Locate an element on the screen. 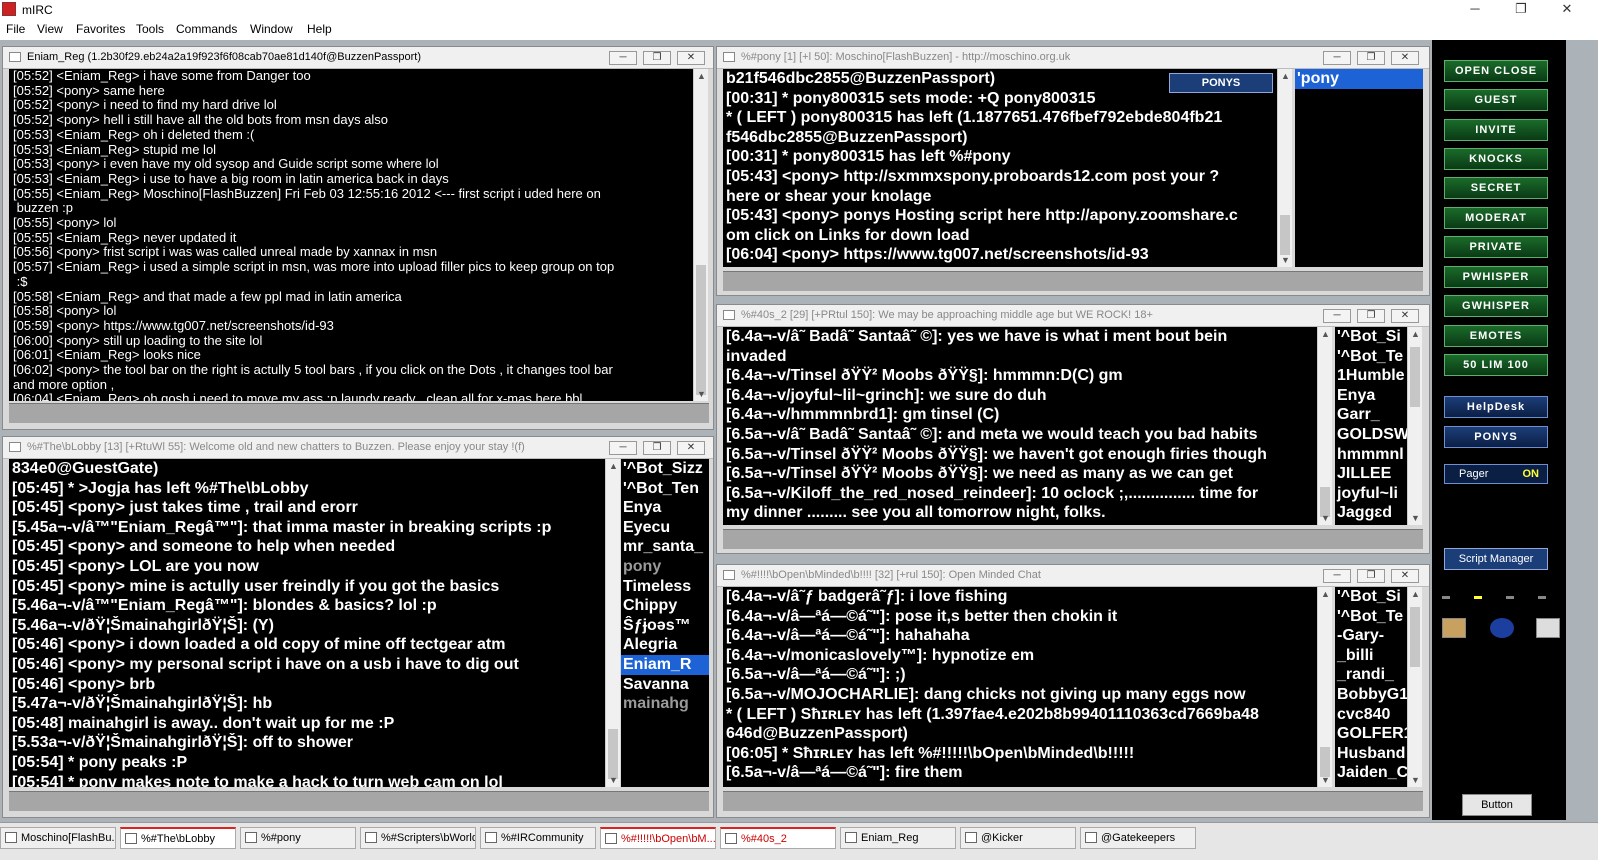 This screenshot has width=1598, height=860. nick-item: _billi is located at coordinates (1371, 656).